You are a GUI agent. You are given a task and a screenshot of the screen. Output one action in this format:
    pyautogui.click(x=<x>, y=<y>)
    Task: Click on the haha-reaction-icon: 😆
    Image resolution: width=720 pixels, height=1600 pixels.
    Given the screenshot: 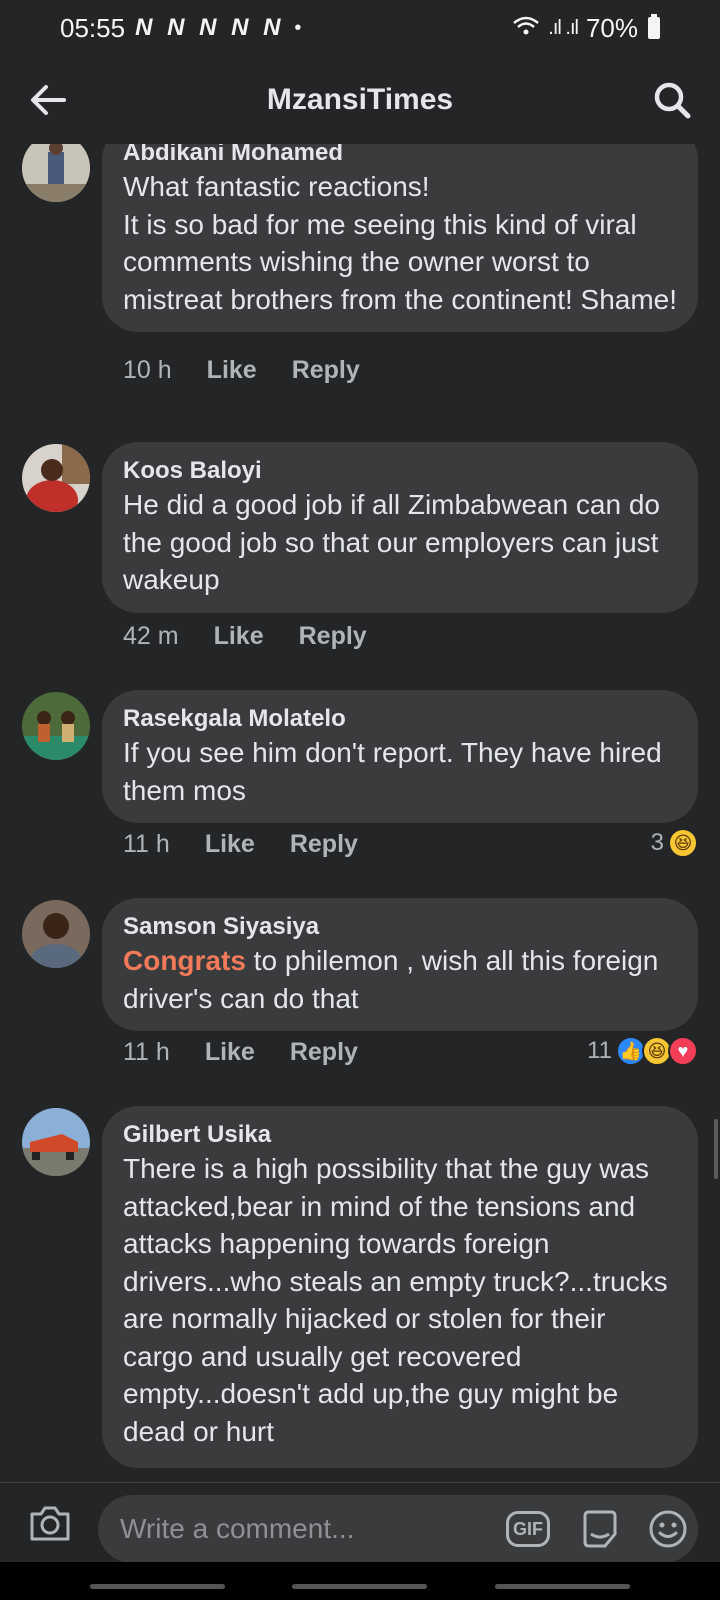 What is the action you would take?
    pyautogui.click(x=683, y=843)
    